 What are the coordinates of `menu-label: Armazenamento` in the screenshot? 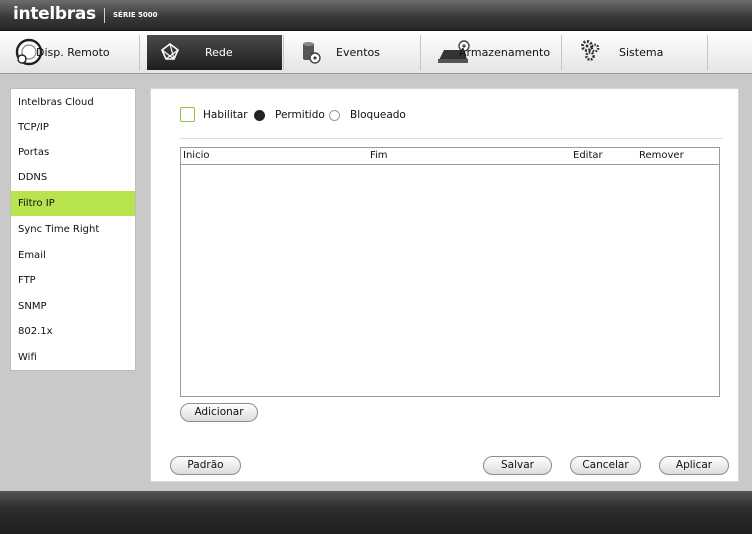 It's located at (505, 52).